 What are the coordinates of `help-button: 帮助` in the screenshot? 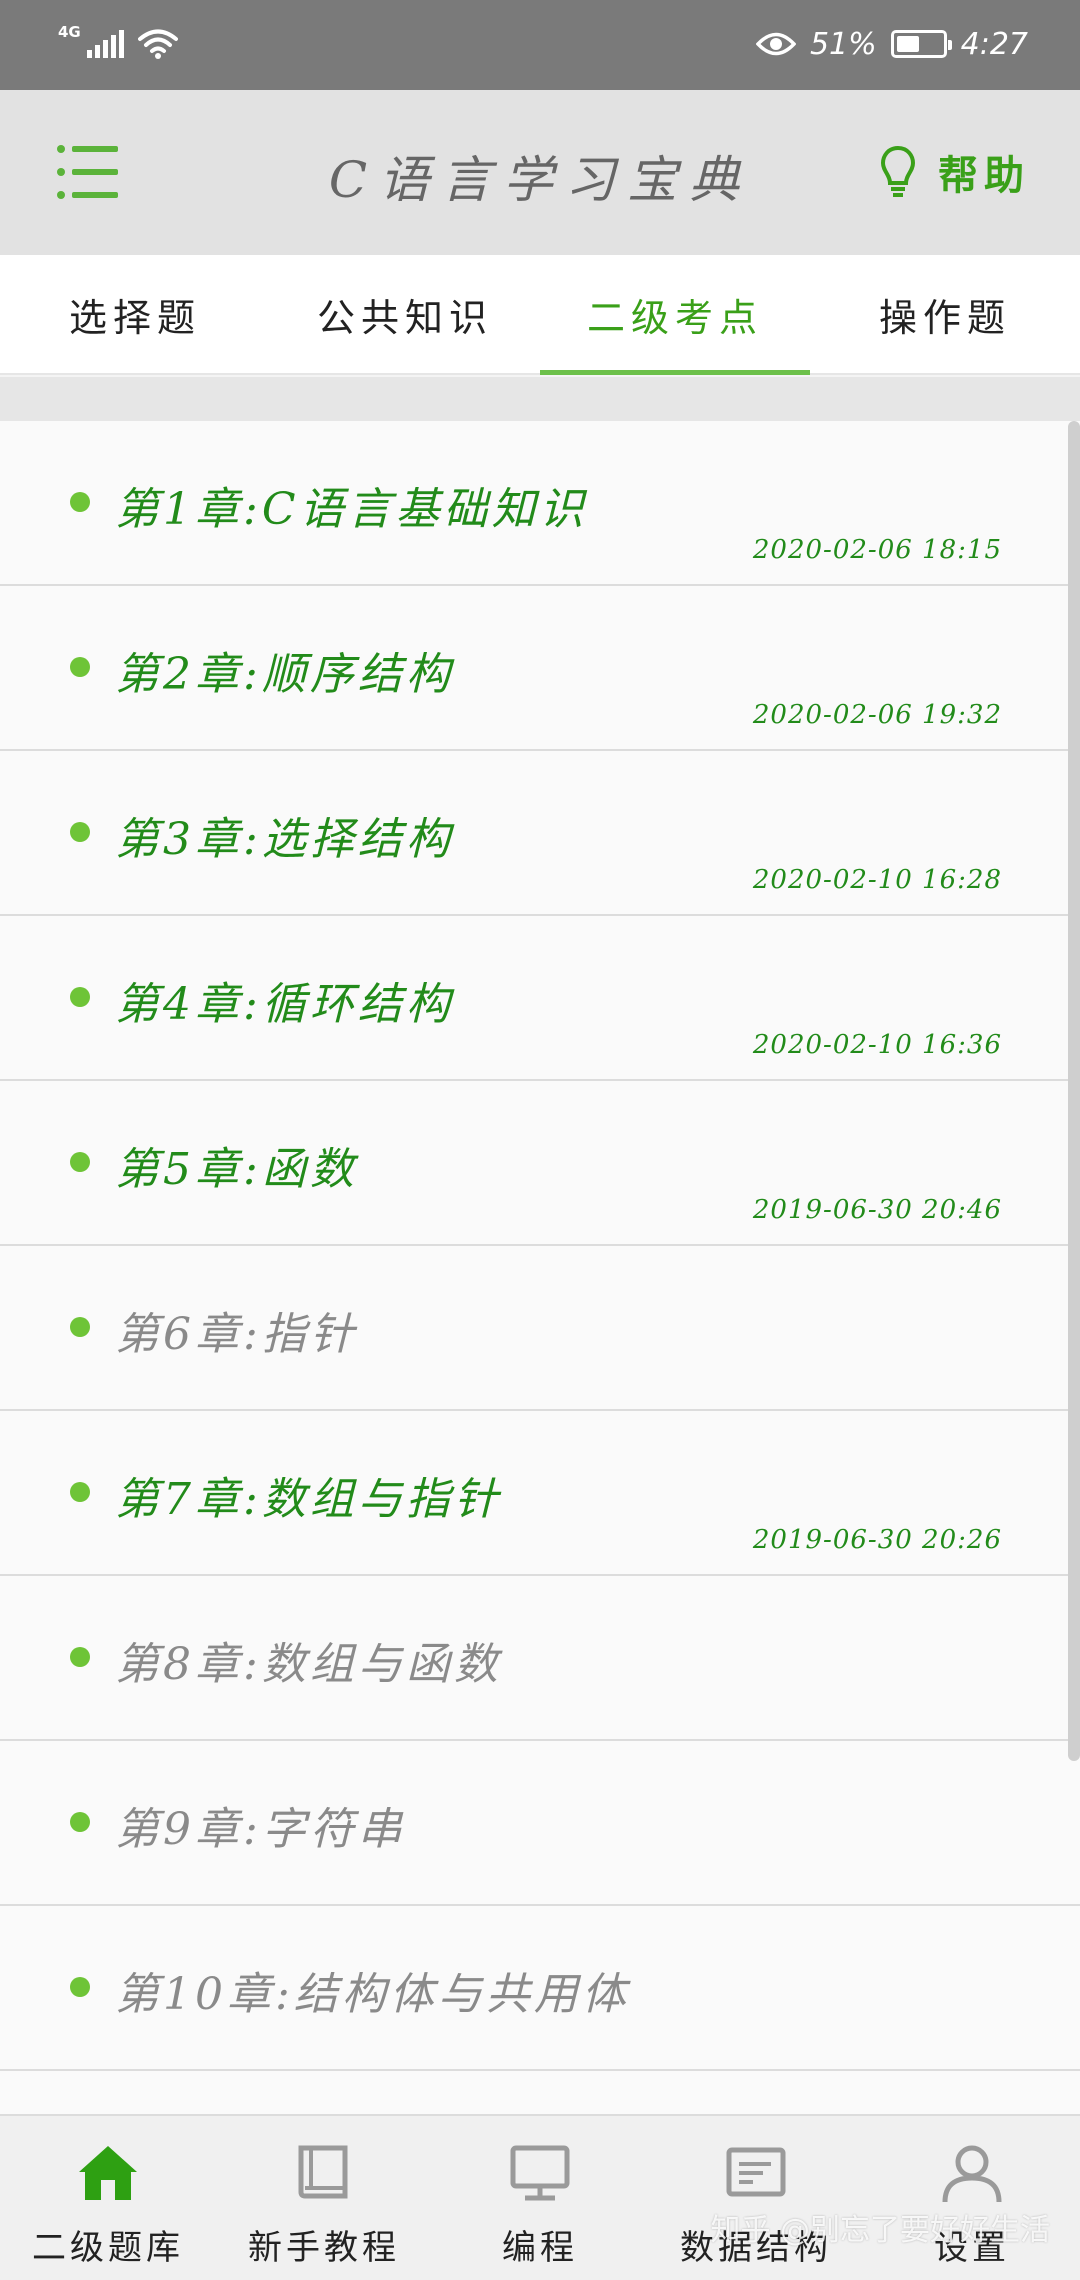 It's located at (955, 172).